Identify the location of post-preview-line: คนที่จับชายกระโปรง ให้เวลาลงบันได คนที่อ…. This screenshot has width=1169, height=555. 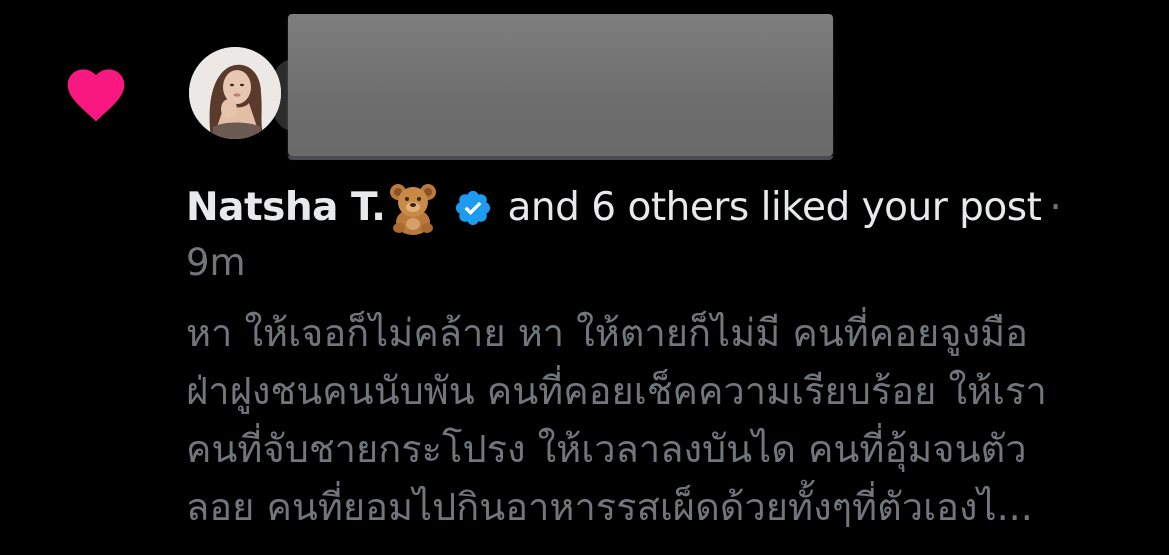
(606, 449).